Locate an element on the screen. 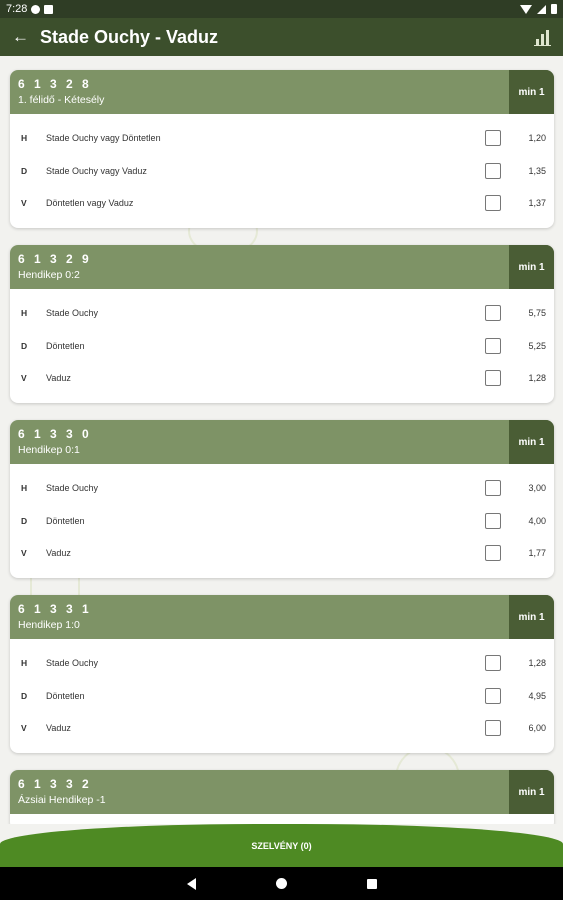 Image resolution: width=563 pixels, height=900 pixels. status-bar: 7:28 is located at coordinates (281, 9).